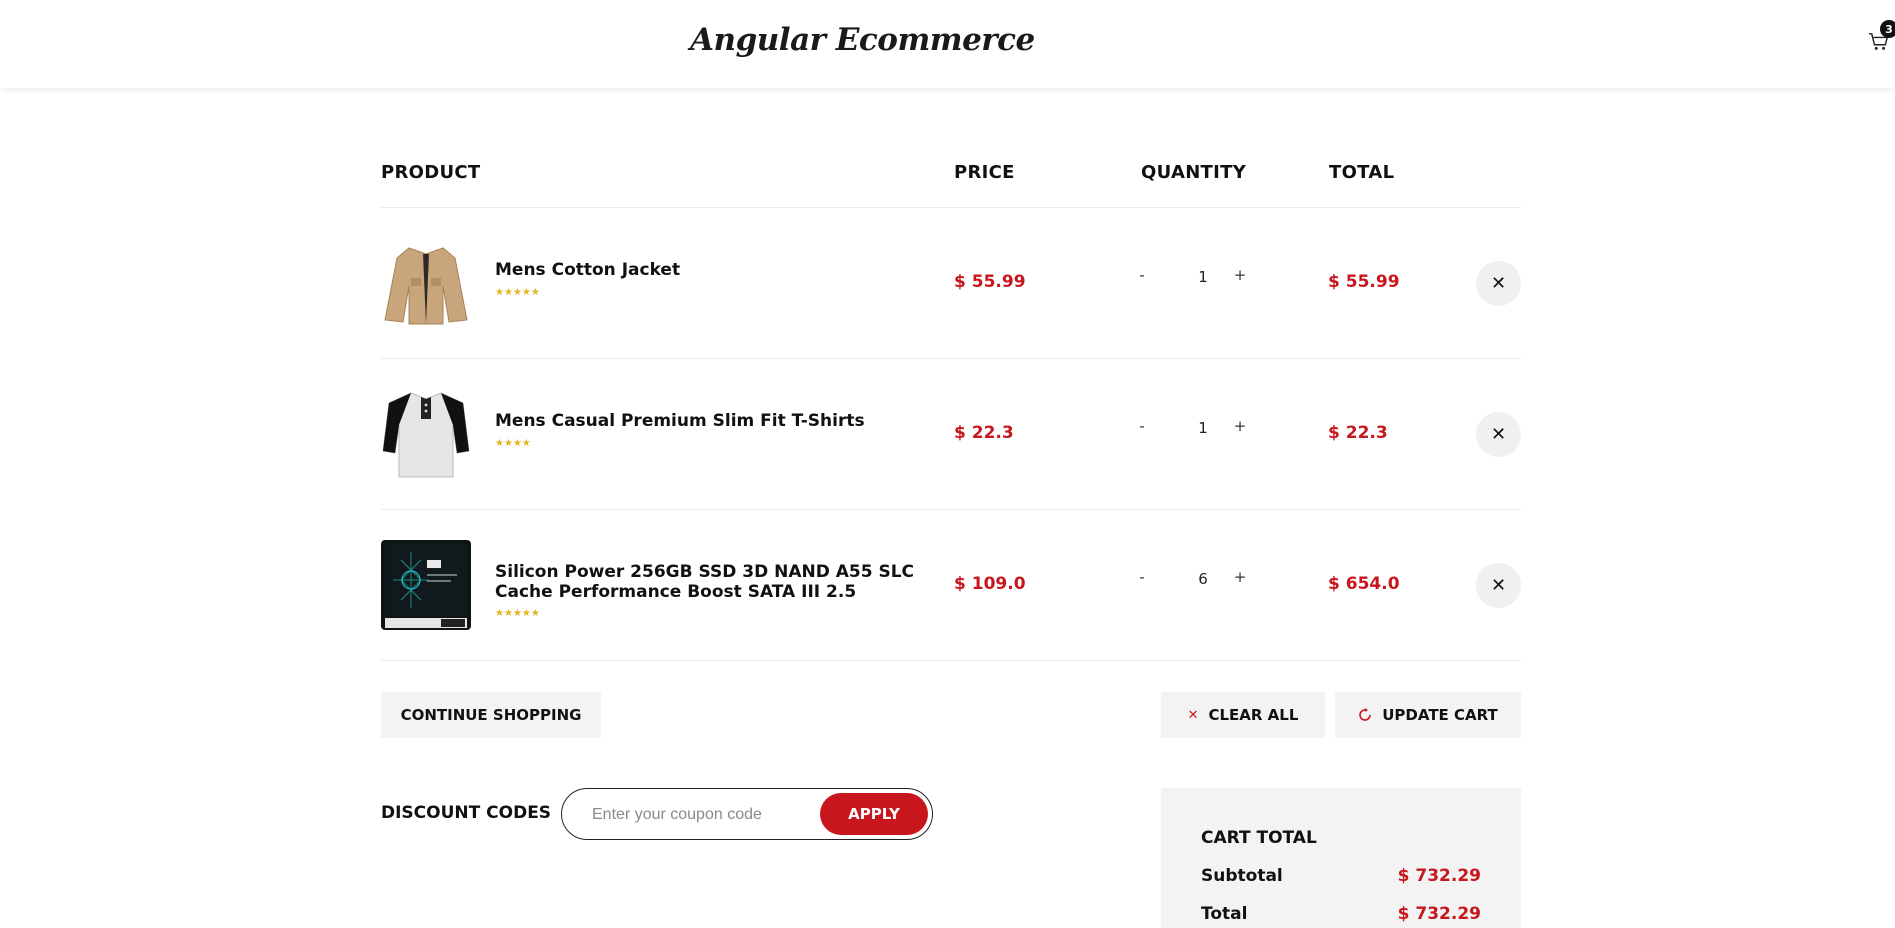  Describe the element at coordinates (1362, 172) in the screenshot. I see `column-header-total: TOTAL` at that location.